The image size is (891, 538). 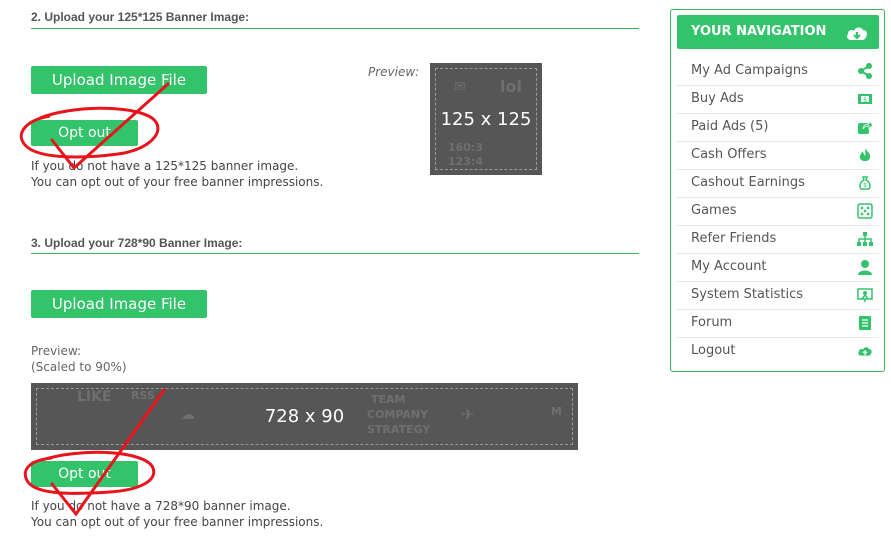 I want to click on nav-item-games: Games, so click(x=778, y=212).